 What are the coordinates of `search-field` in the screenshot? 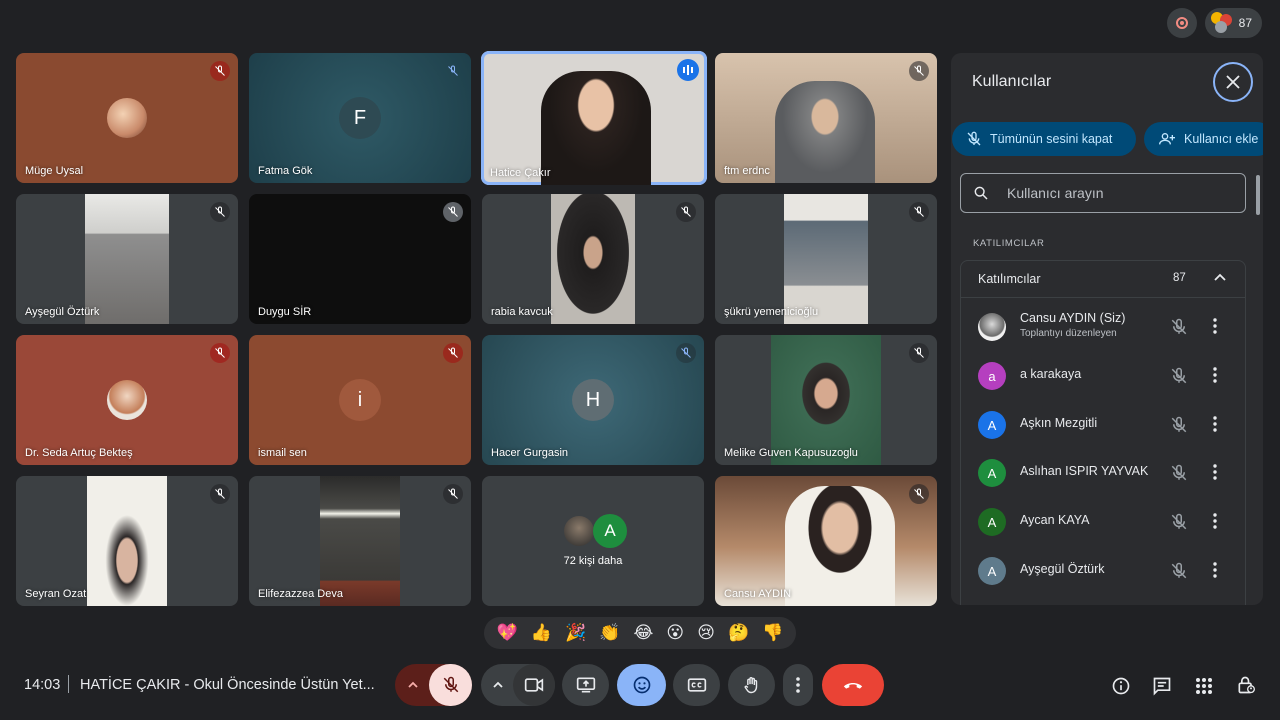 It's located at (1103, 193).